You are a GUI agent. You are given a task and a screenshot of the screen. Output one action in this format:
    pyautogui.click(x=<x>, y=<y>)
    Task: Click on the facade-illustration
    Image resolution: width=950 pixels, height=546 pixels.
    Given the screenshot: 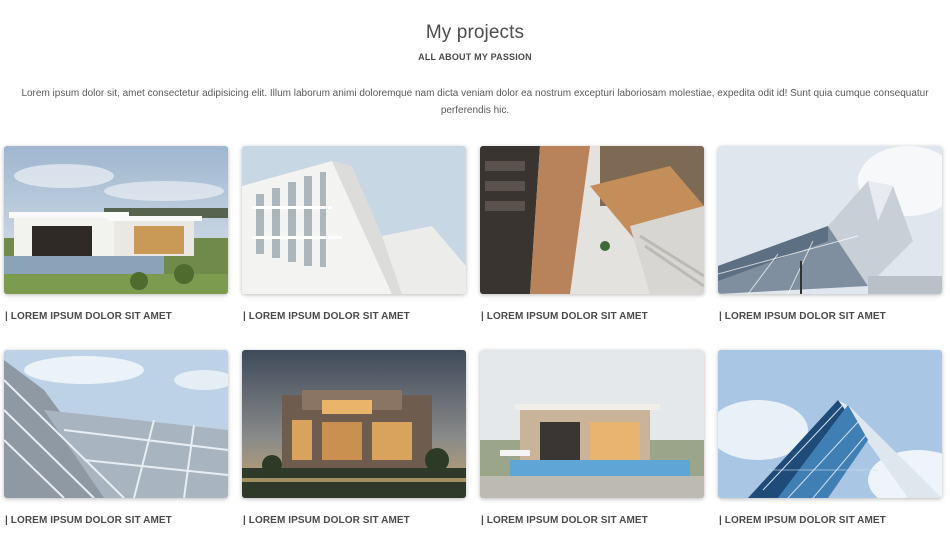 What is the action you would take?
    pyautogui.click(x=354, y=220)
    